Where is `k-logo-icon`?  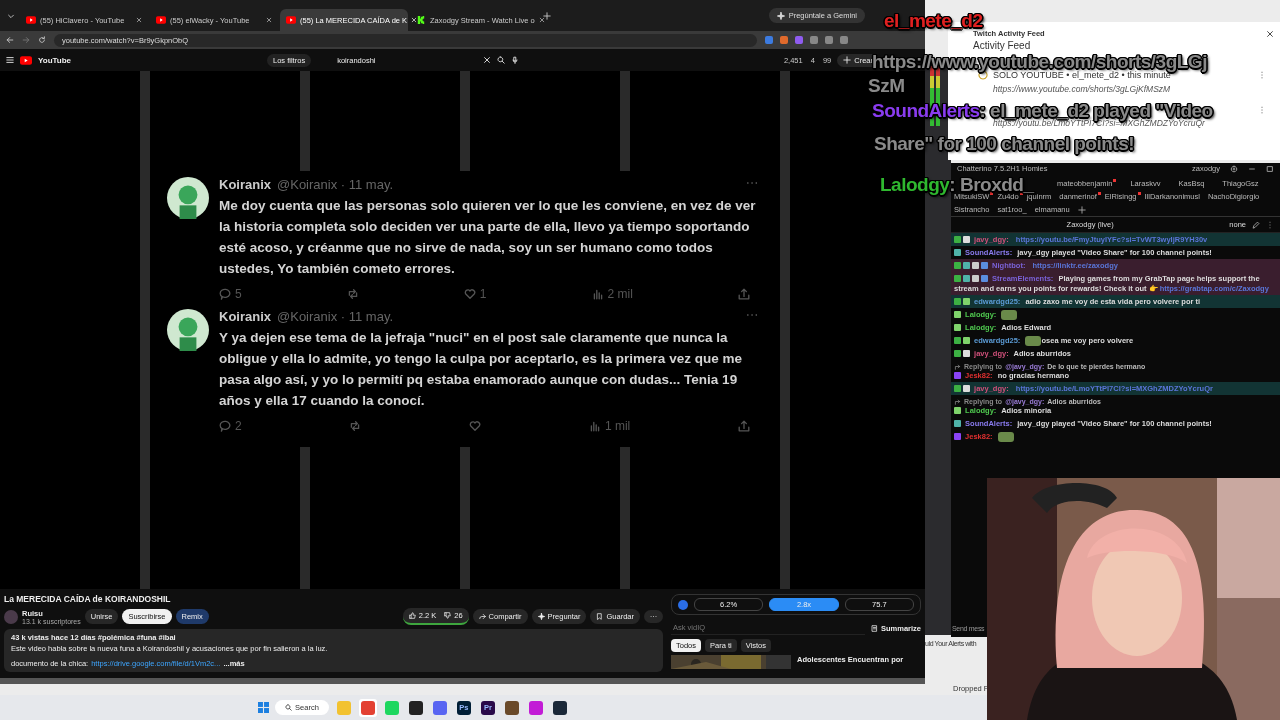 k-logo-icon is located at coordinates (421, 20).